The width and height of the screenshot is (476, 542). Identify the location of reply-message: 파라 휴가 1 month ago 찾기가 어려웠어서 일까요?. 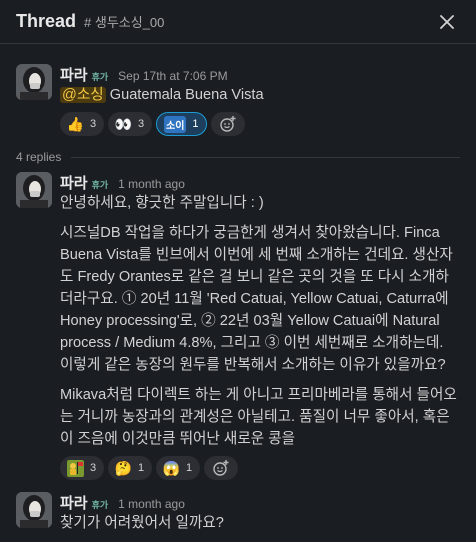
(238, 513).